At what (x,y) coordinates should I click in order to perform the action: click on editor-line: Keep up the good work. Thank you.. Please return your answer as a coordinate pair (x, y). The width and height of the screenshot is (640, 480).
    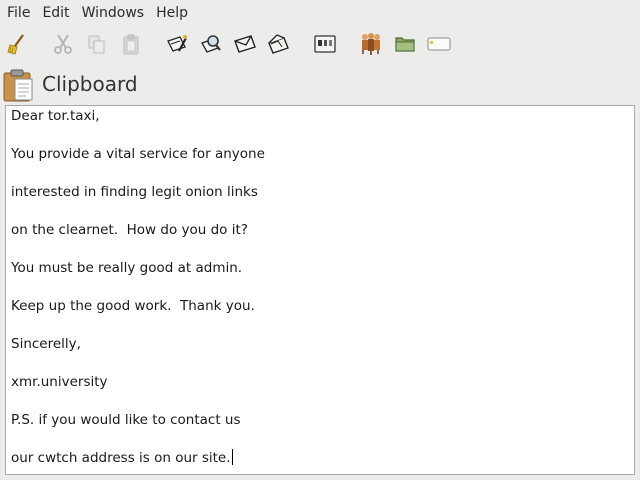
    Looking at the image, I should click on (133, 306).